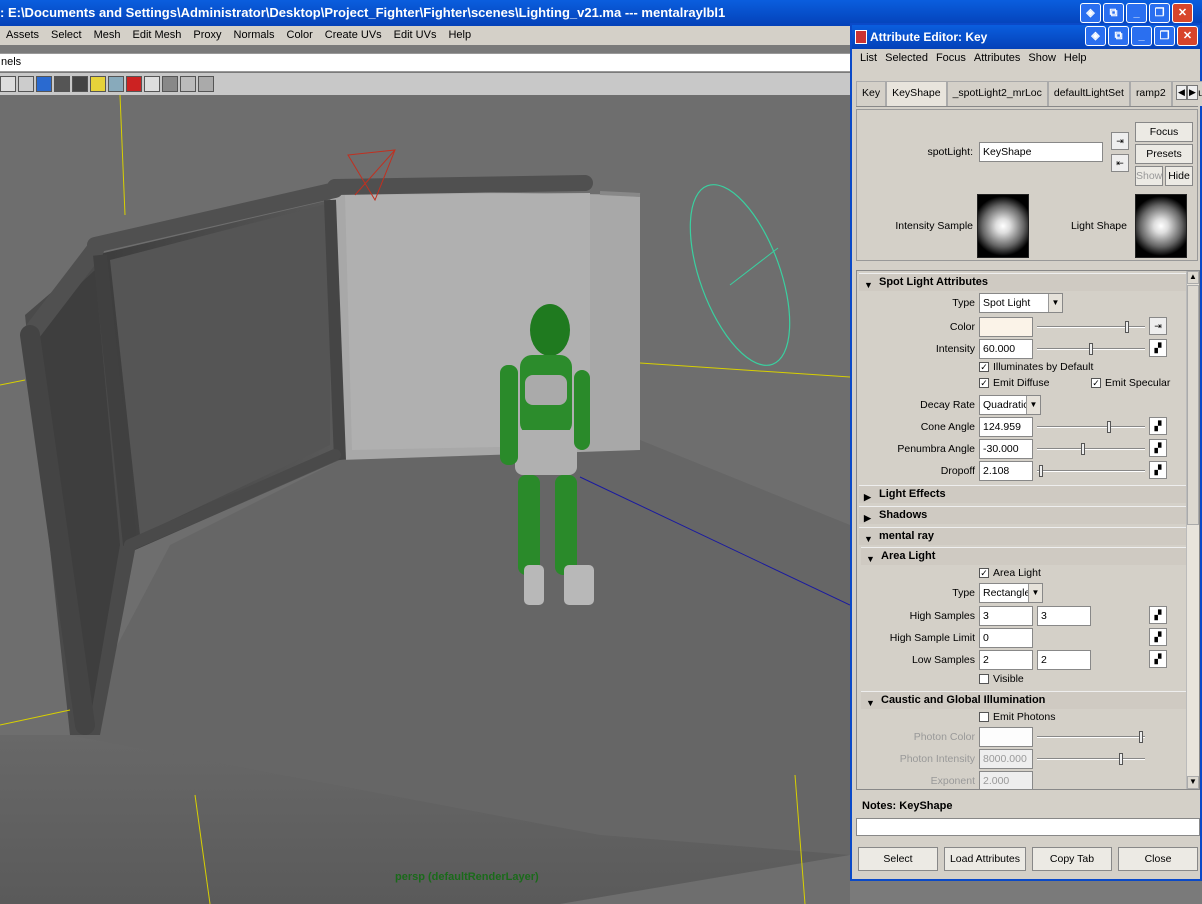 The image size is (1202, 904). What do you see at coordinates (1164, 154) in the screenshot?
I see `presets-button: Presets` at bounding box center [1164, 154].